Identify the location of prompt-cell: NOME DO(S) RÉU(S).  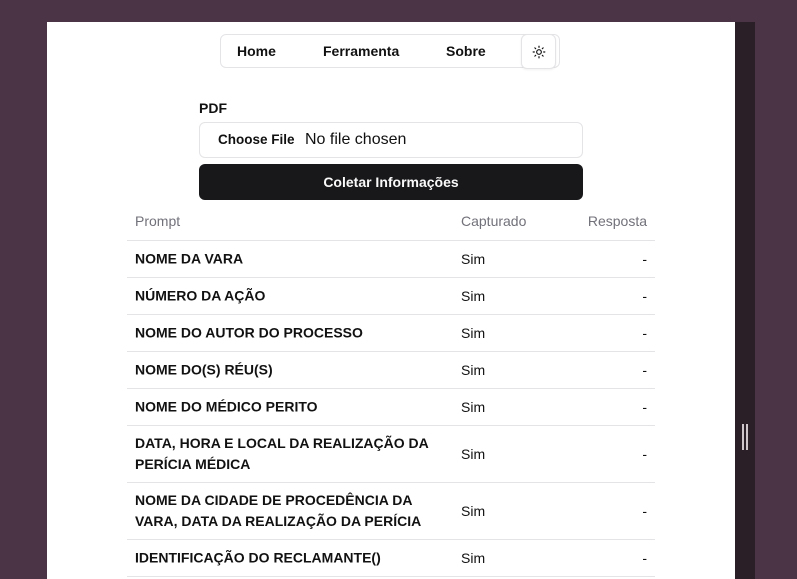
(204, 369).